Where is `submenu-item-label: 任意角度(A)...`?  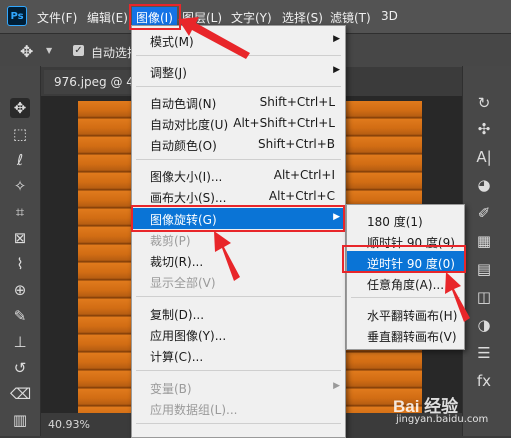 submenu-item-label: 任意角度(A)... is located at coordinates (406, 285).